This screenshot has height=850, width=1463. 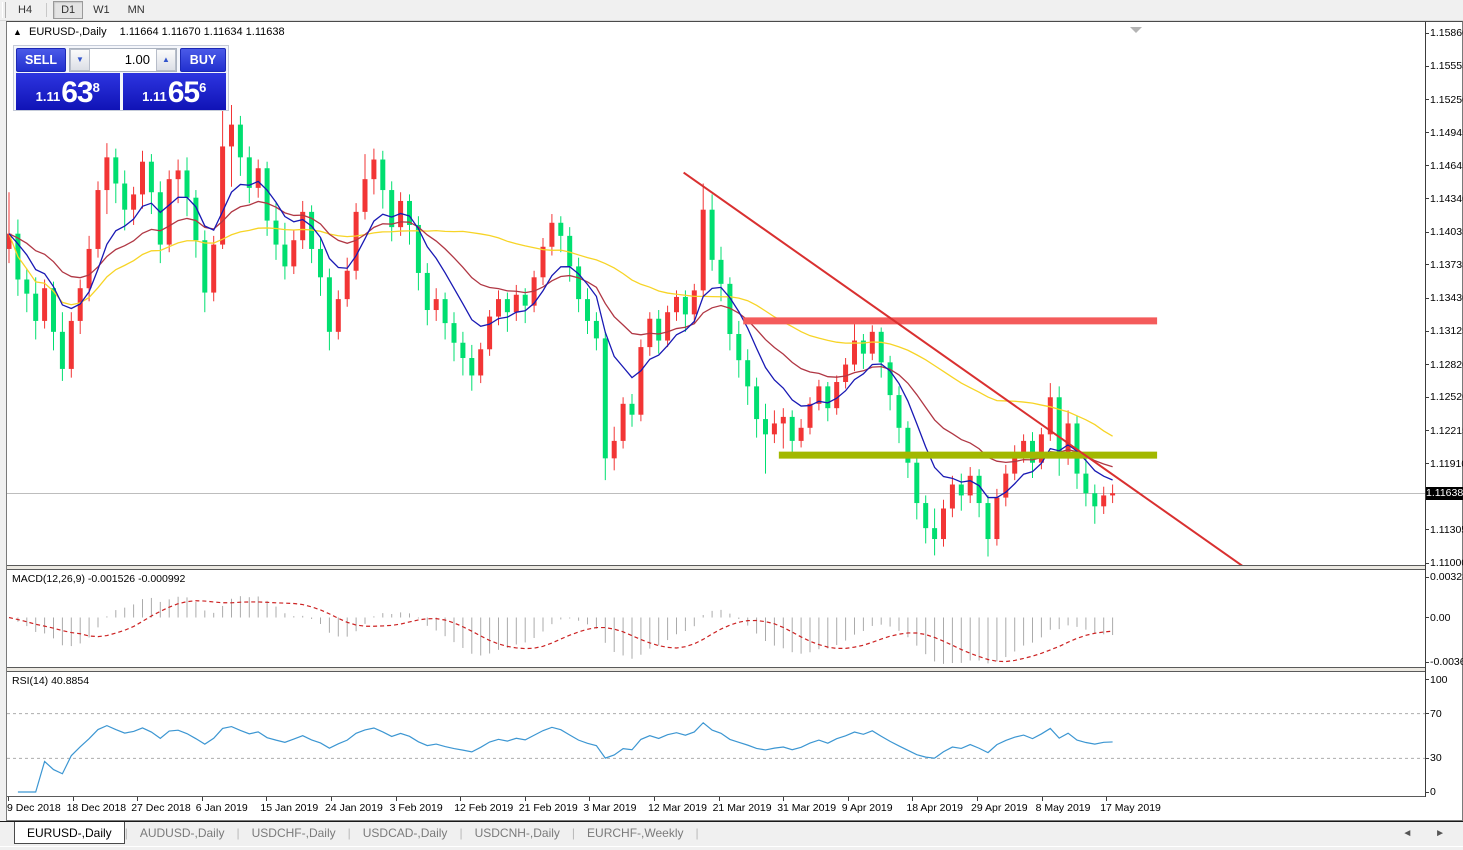 What do you see at coordinates (1446, 132) in the screenshot?
I see `price-axis-label: 1.14945` at bounding box center [1446, 132].